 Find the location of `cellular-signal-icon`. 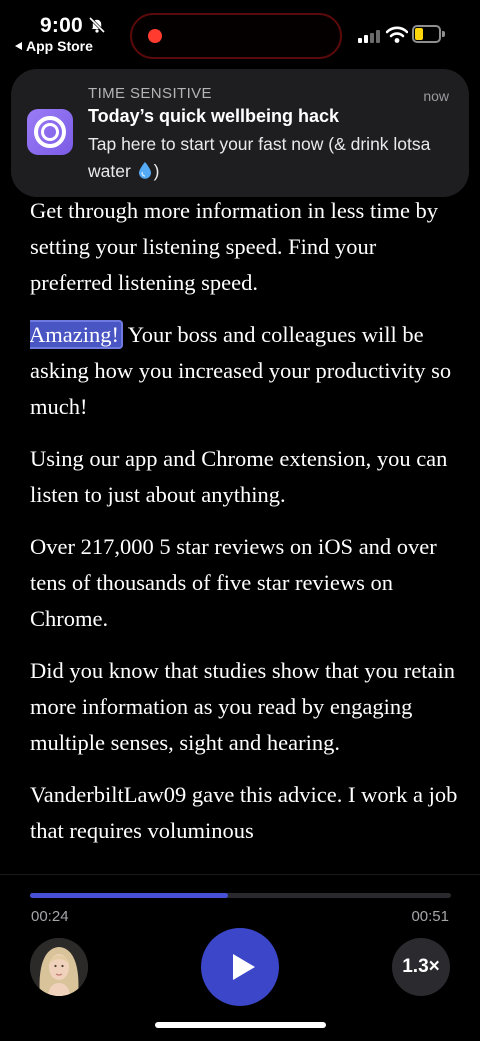

cellular-signal-icon is located at coordinates (369, 36).